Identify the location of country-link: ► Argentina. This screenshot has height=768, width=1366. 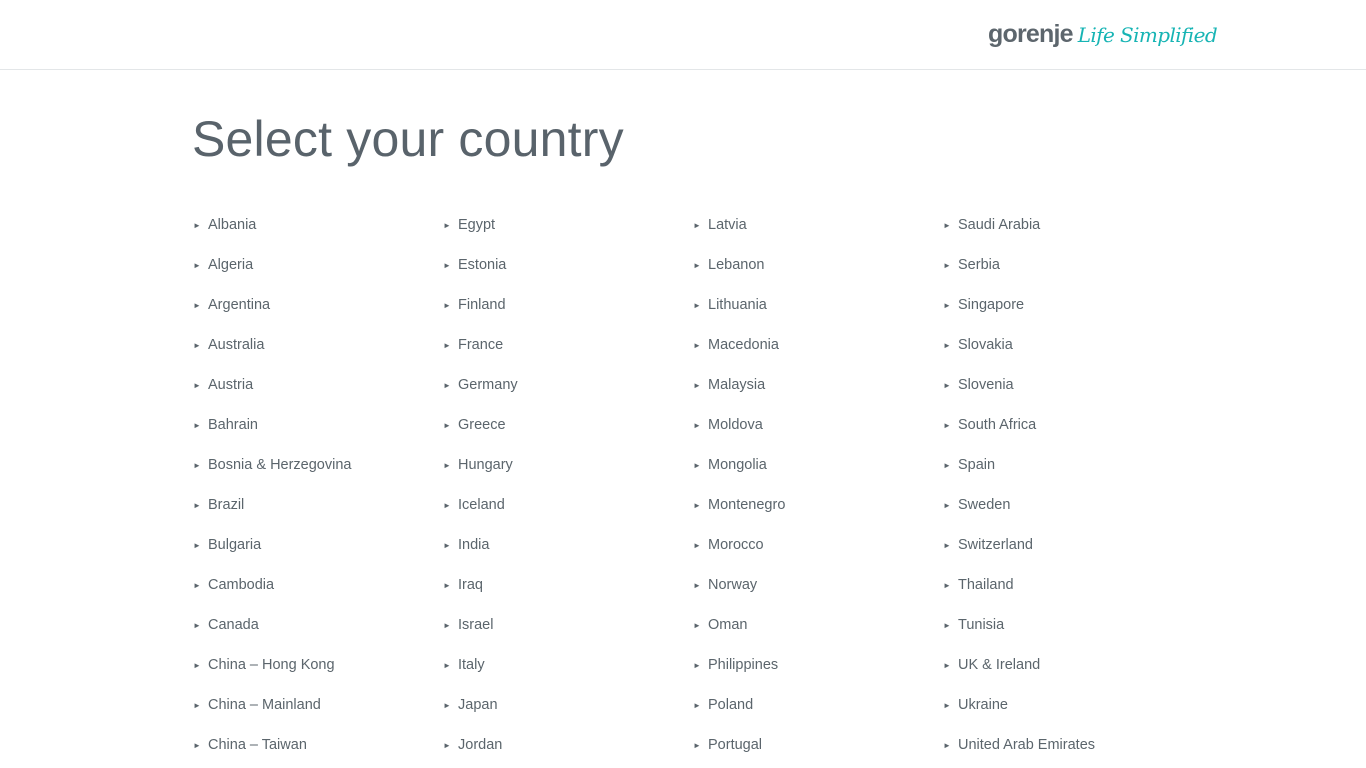
(318, 305).